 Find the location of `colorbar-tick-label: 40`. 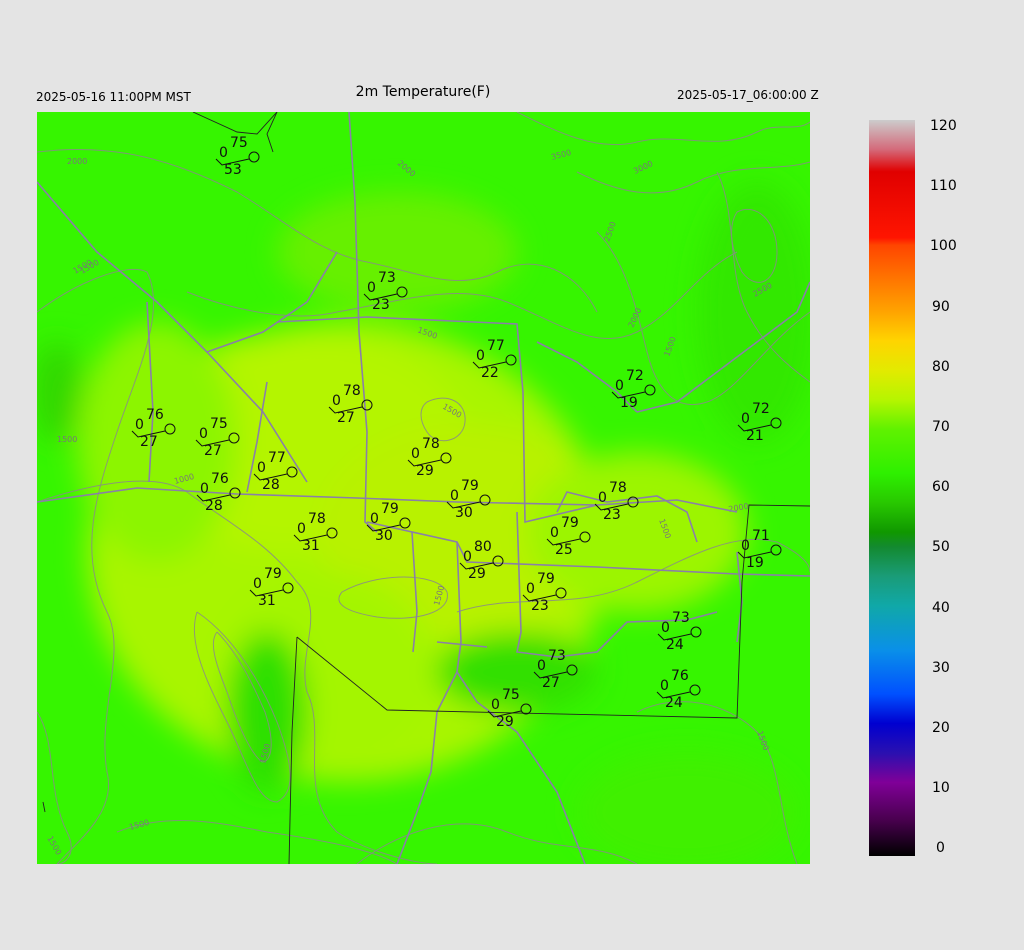

colorbar-tick-label: 40 is located at coordinates (941, 607).